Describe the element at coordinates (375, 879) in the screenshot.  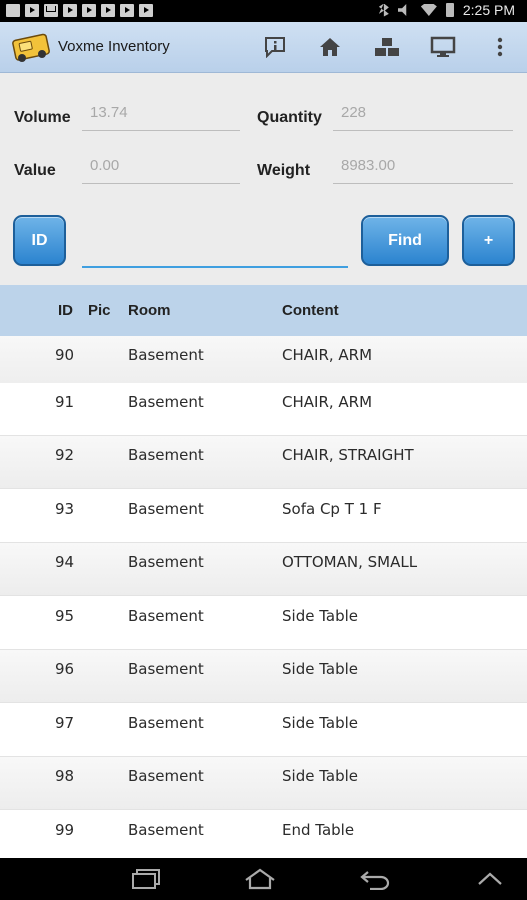
I see `back-icon` at that location.